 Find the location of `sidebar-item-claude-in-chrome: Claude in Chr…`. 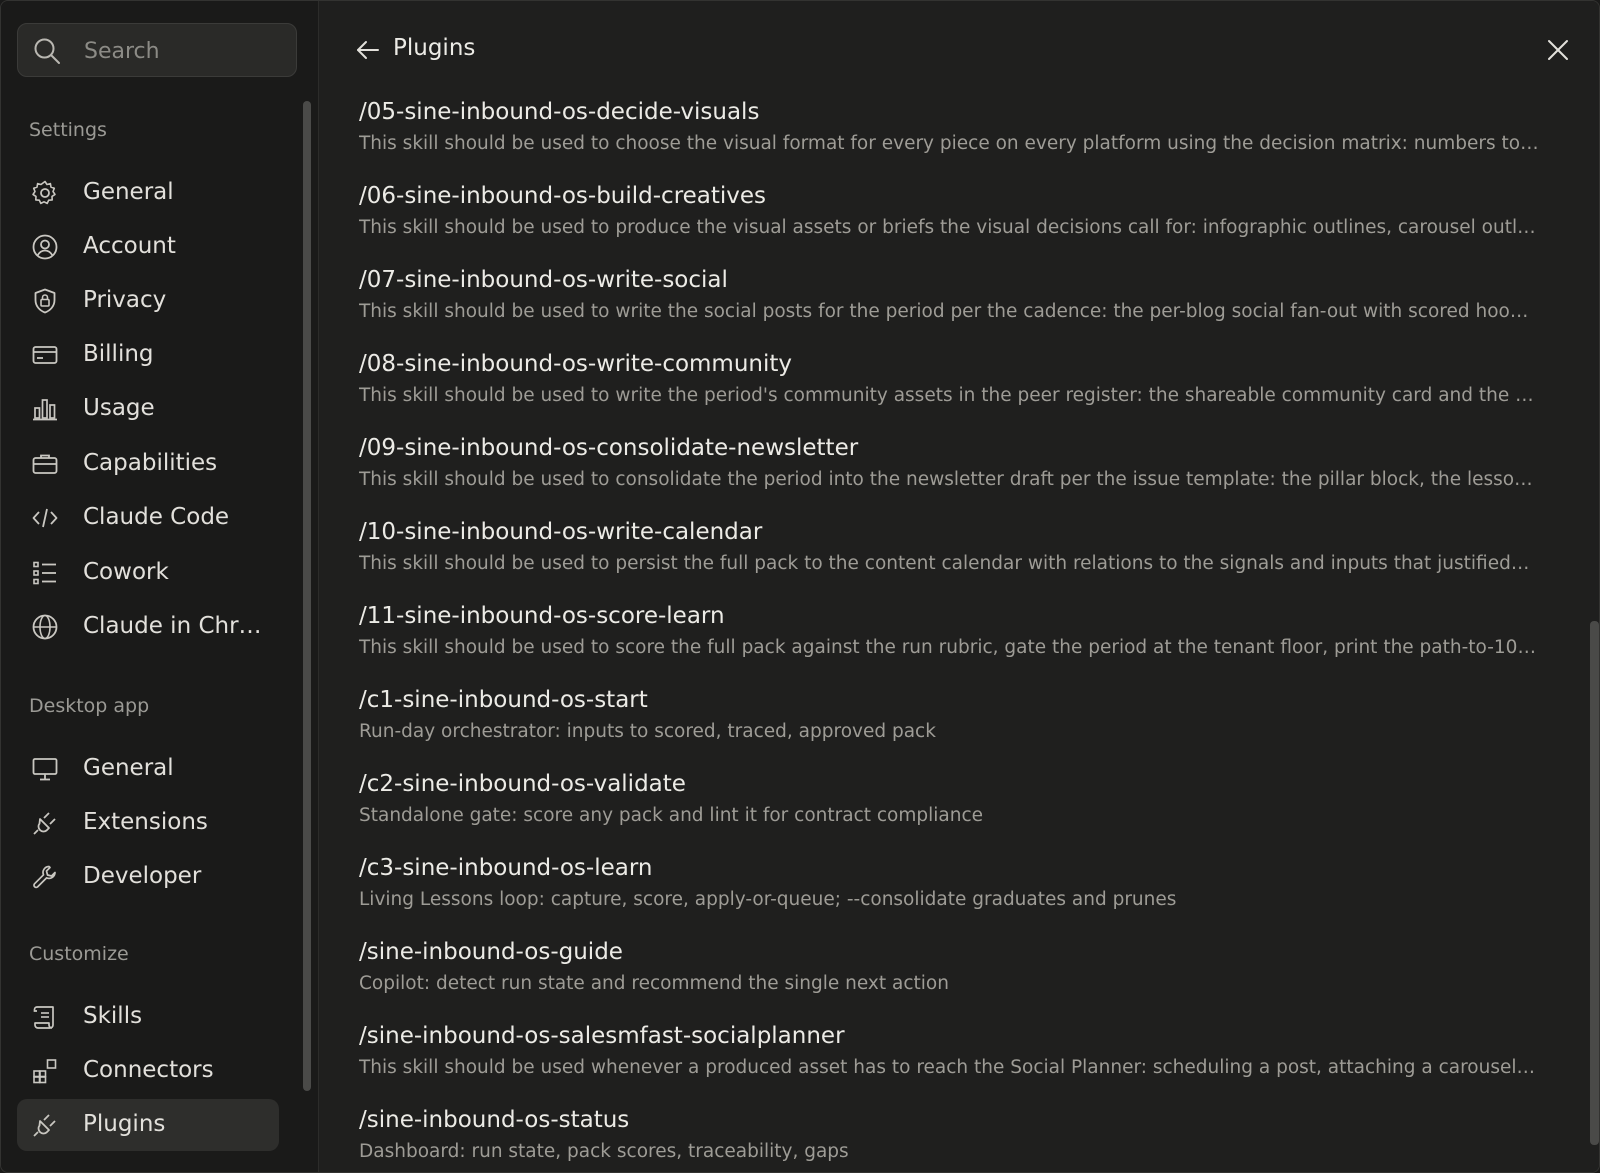

sidebar-item-claude-in-chrome: Claude in Chr… is located at coordinates (148, 627).